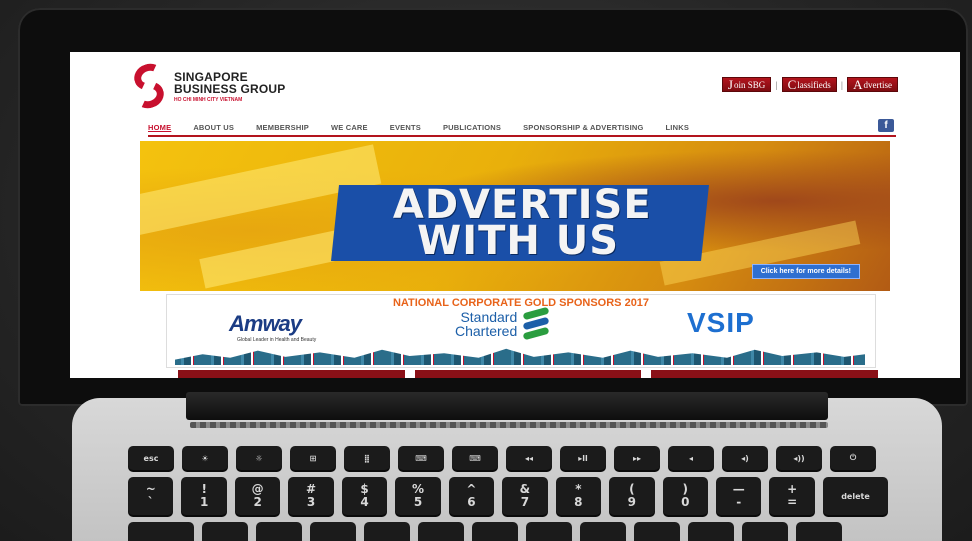  I want to click on advertise-button: A dvertise, so click(872, 84).